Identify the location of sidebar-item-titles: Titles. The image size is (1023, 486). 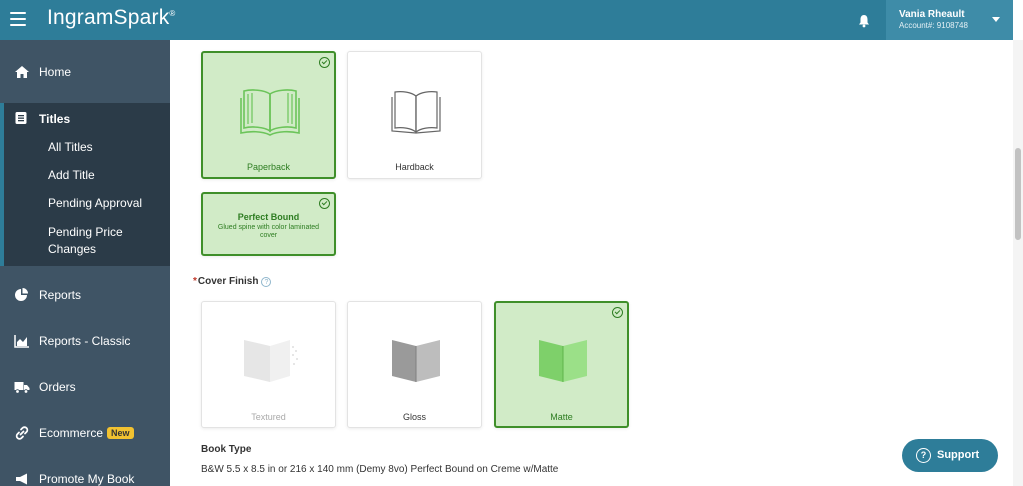
(54, 119).